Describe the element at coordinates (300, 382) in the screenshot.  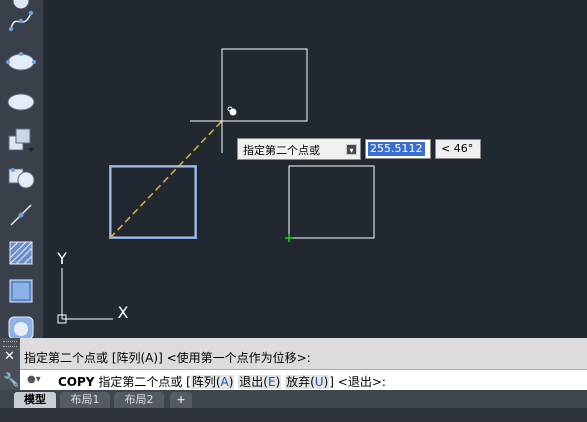
I see `option-label: 放弃(` at that location.